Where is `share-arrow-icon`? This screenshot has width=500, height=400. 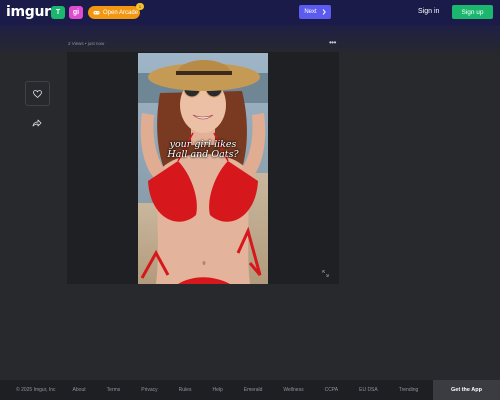 share-arrow-icon is located at coordinates (37, 123).